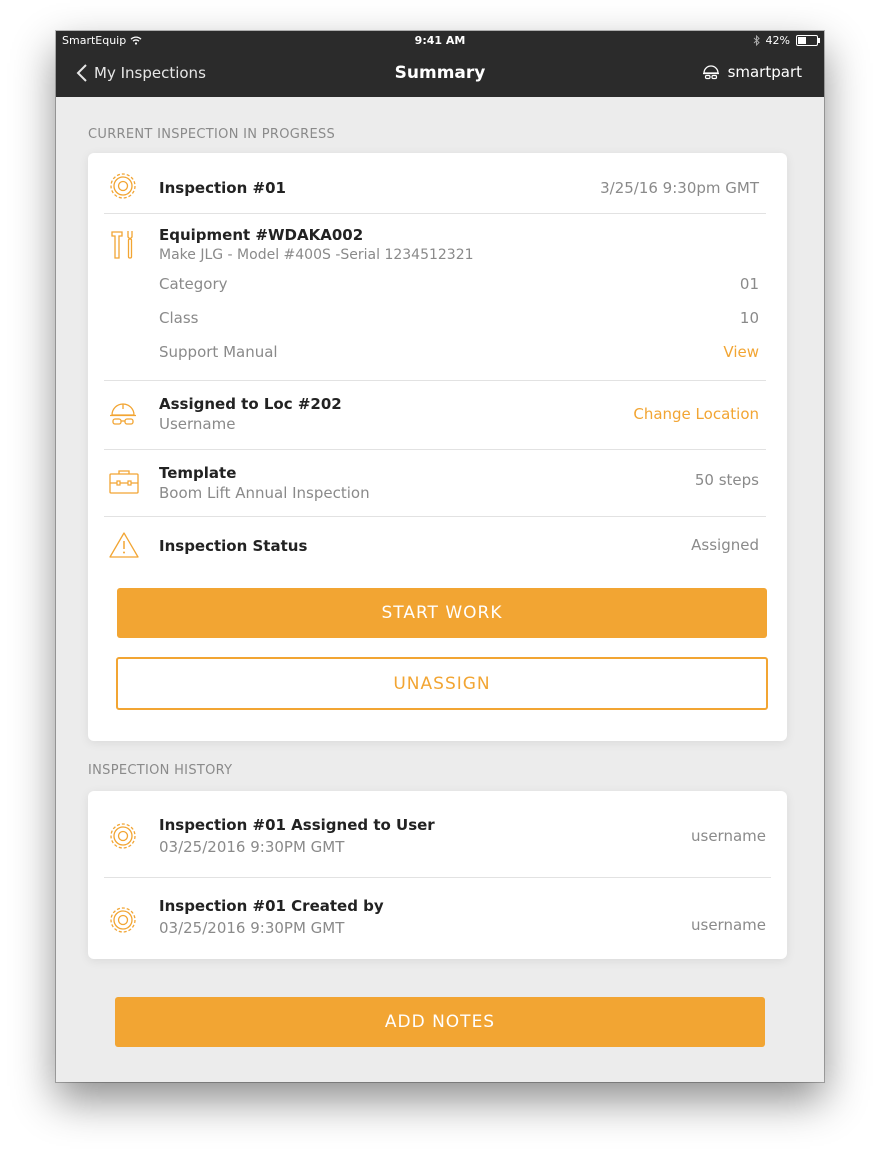  What do you see at coordinates (124, 545) in the screenshot?
I see `warning-icon` at bounding box center [124, 545].